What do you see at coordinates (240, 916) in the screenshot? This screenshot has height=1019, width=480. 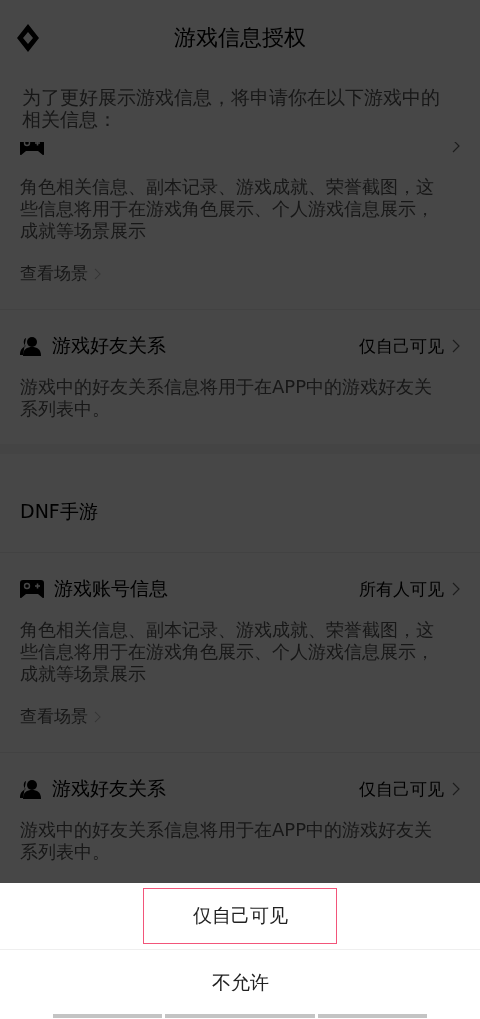 I see `sheet-option: 仅自己可见` at bounding box center [240, 916].